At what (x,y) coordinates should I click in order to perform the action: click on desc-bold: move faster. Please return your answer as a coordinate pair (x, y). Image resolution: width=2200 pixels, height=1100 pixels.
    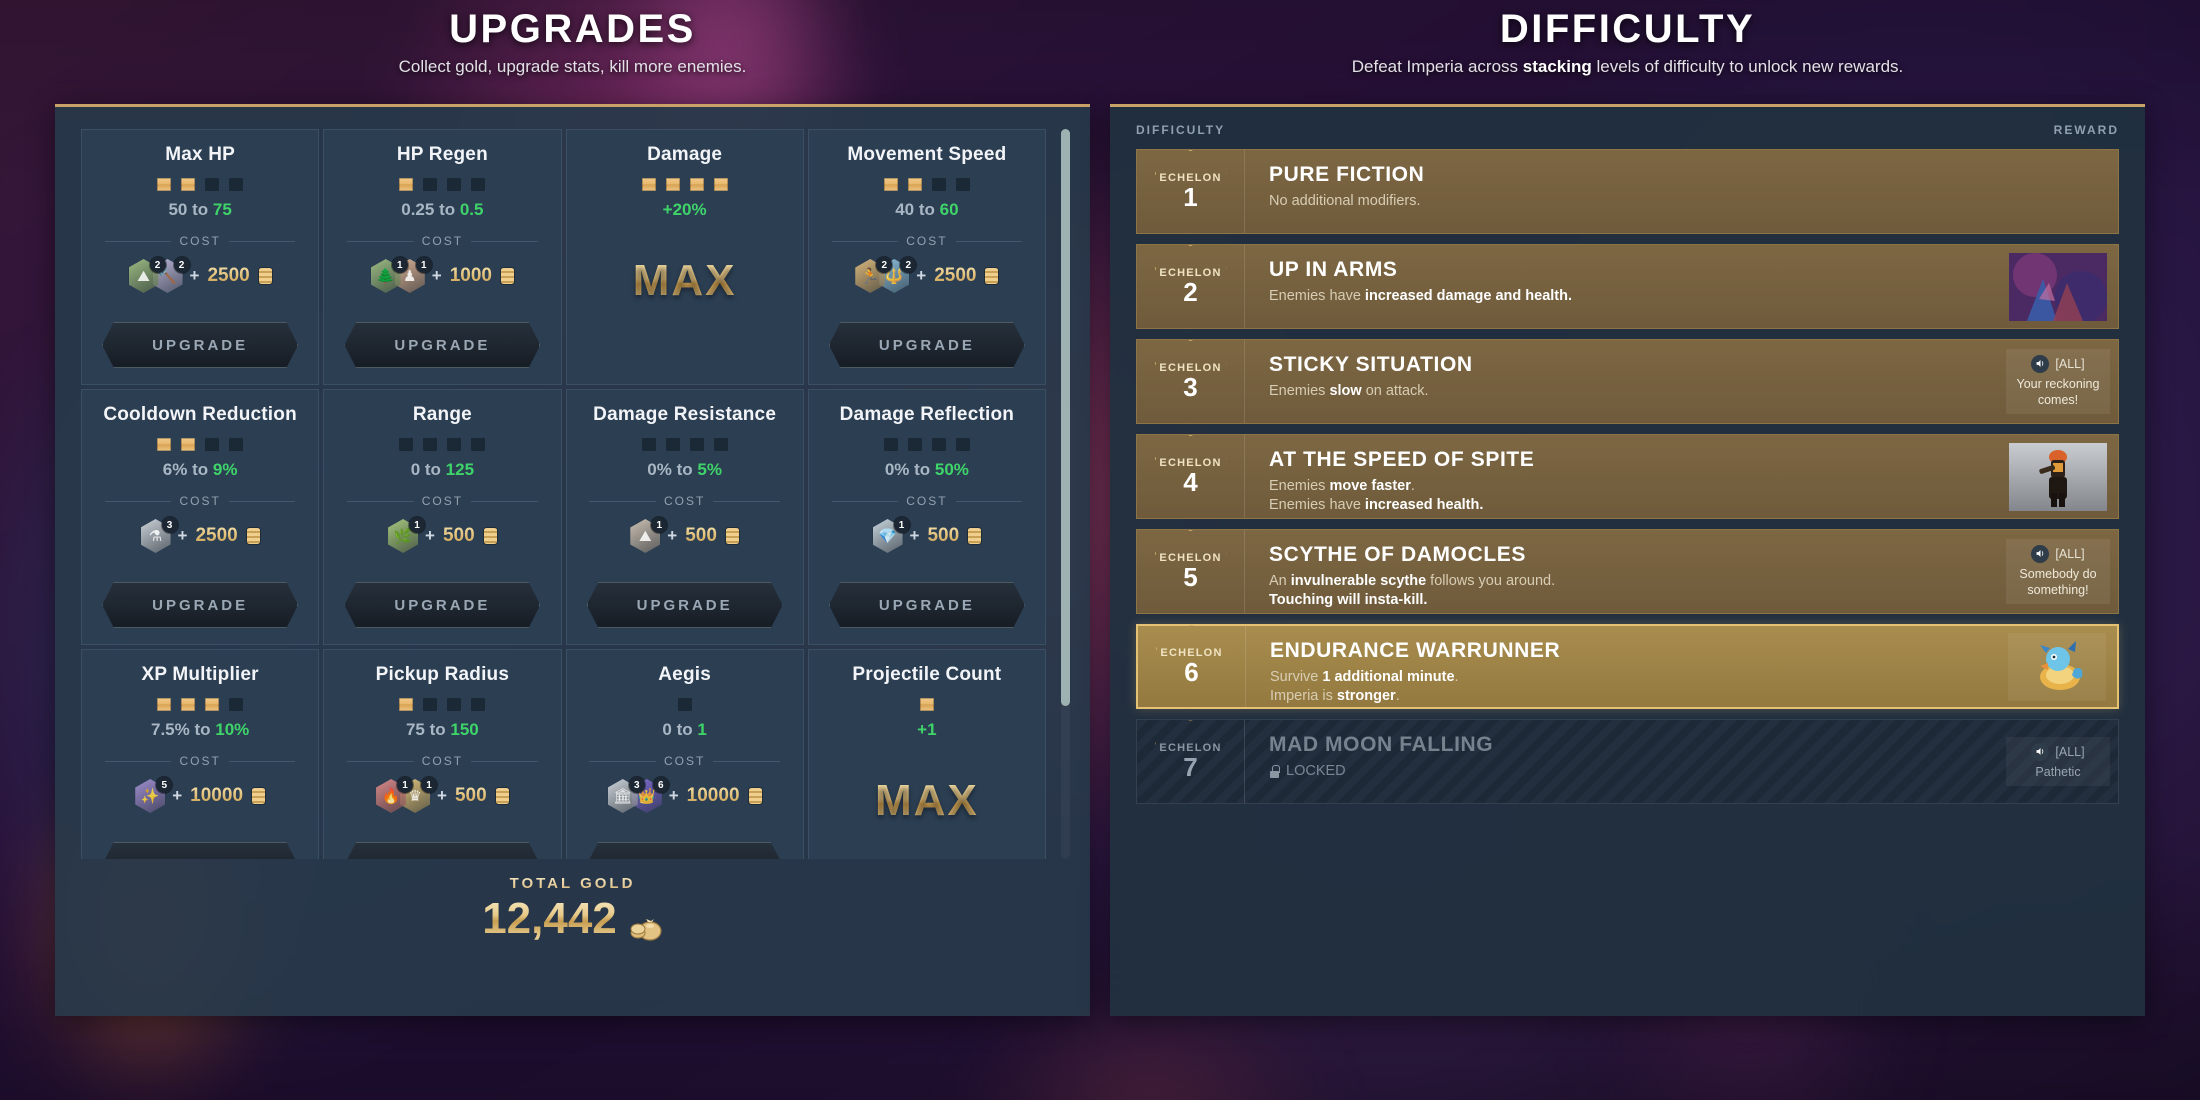
    Looking at the image, I should click on (1370, 486).